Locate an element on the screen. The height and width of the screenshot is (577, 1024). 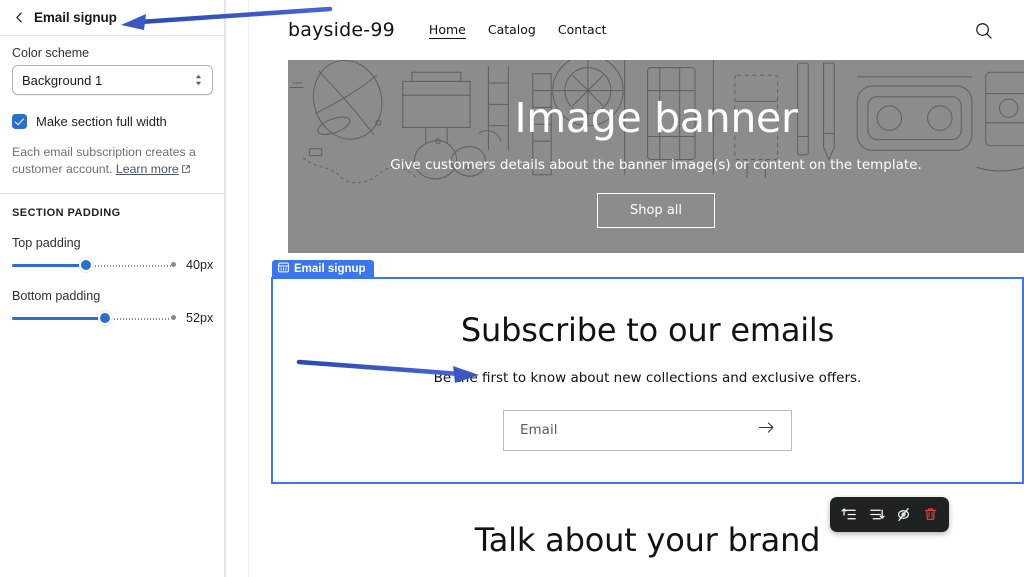
selected-section-badge: Email signup is located at coordinates (323, 268).